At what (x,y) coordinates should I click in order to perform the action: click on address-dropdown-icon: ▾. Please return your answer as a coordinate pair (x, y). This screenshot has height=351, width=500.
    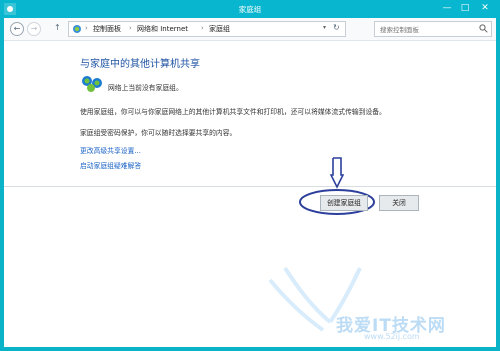
    Looking at the image, I should click on (324, 27).